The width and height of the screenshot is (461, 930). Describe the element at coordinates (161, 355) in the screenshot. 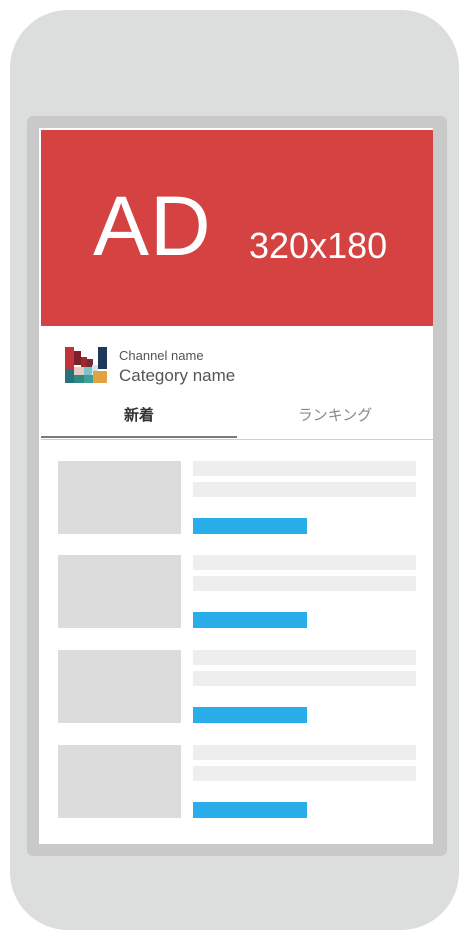

I see `channel-name: Channel name` at that location.